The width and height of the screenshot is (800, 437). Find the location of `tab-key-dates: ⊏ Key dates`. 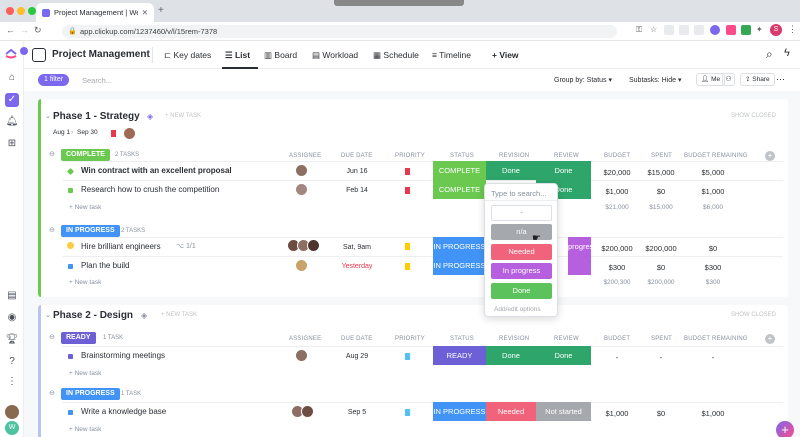

tab-key-dates: ⊏ Key dates is located at coordinates (187, 55).